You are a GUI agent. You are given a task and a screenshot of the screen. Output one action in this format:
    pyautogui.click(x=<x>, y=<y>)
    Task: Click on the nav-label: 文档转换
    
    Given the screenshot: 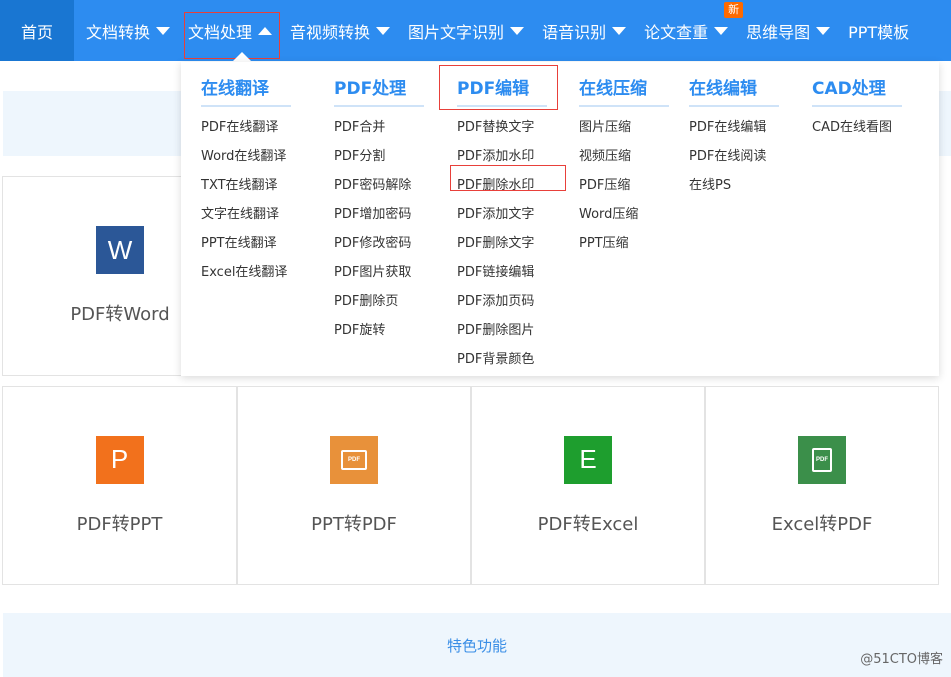 What is the action you would take?
    pyautogui.click(x=118, y=32)
    